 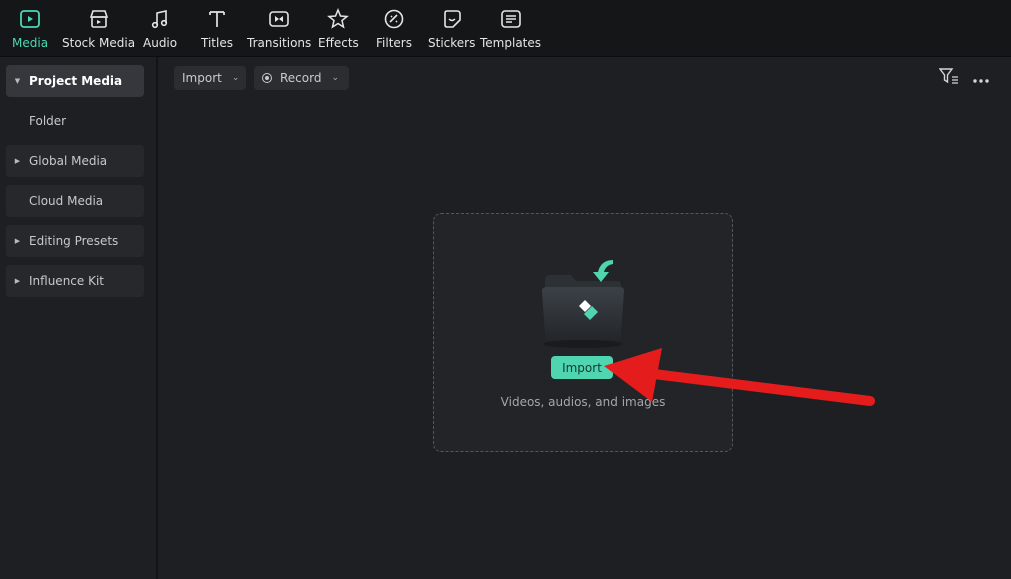 I want to click on more-options-button, so click(x=981, y=78).